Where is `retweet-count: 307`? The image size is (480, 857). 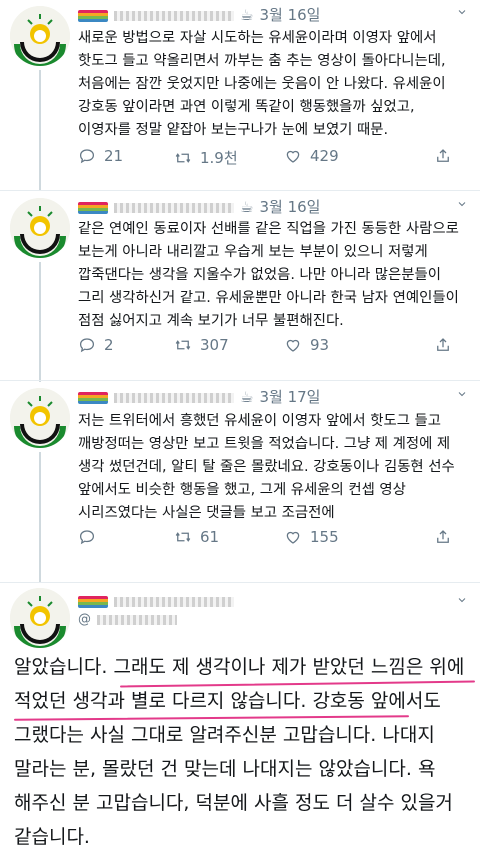 retweet-count: 307 is located at coordinates (214, 345).